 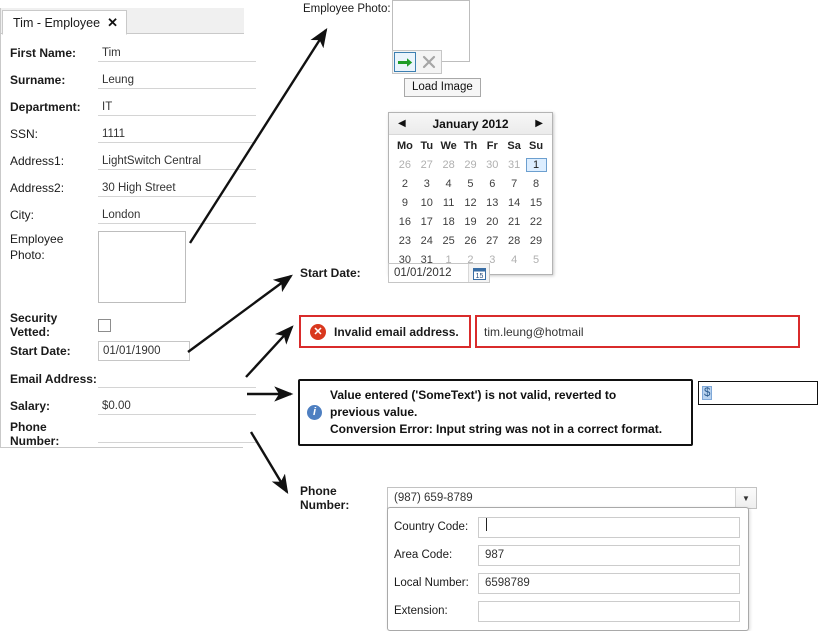 I want to click on ssn-input, so click(x=177, y=134).